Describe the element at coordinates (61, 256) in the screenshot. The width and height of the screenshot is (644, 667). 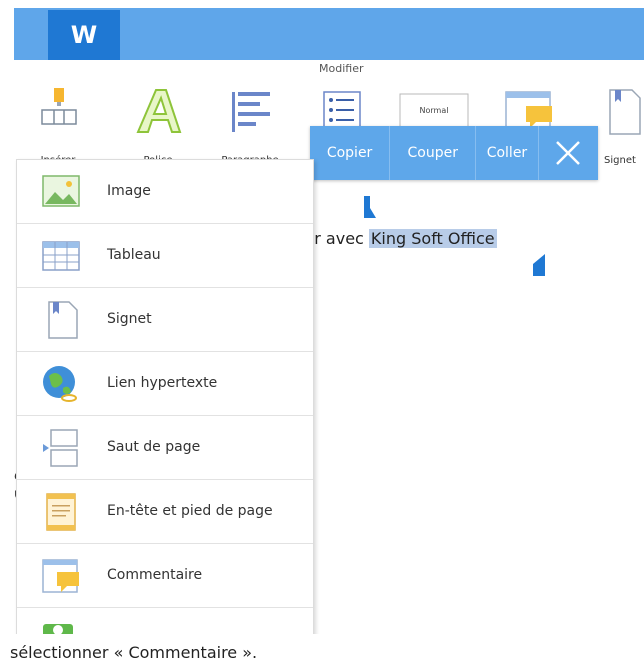
I see `table-icon` at that location.